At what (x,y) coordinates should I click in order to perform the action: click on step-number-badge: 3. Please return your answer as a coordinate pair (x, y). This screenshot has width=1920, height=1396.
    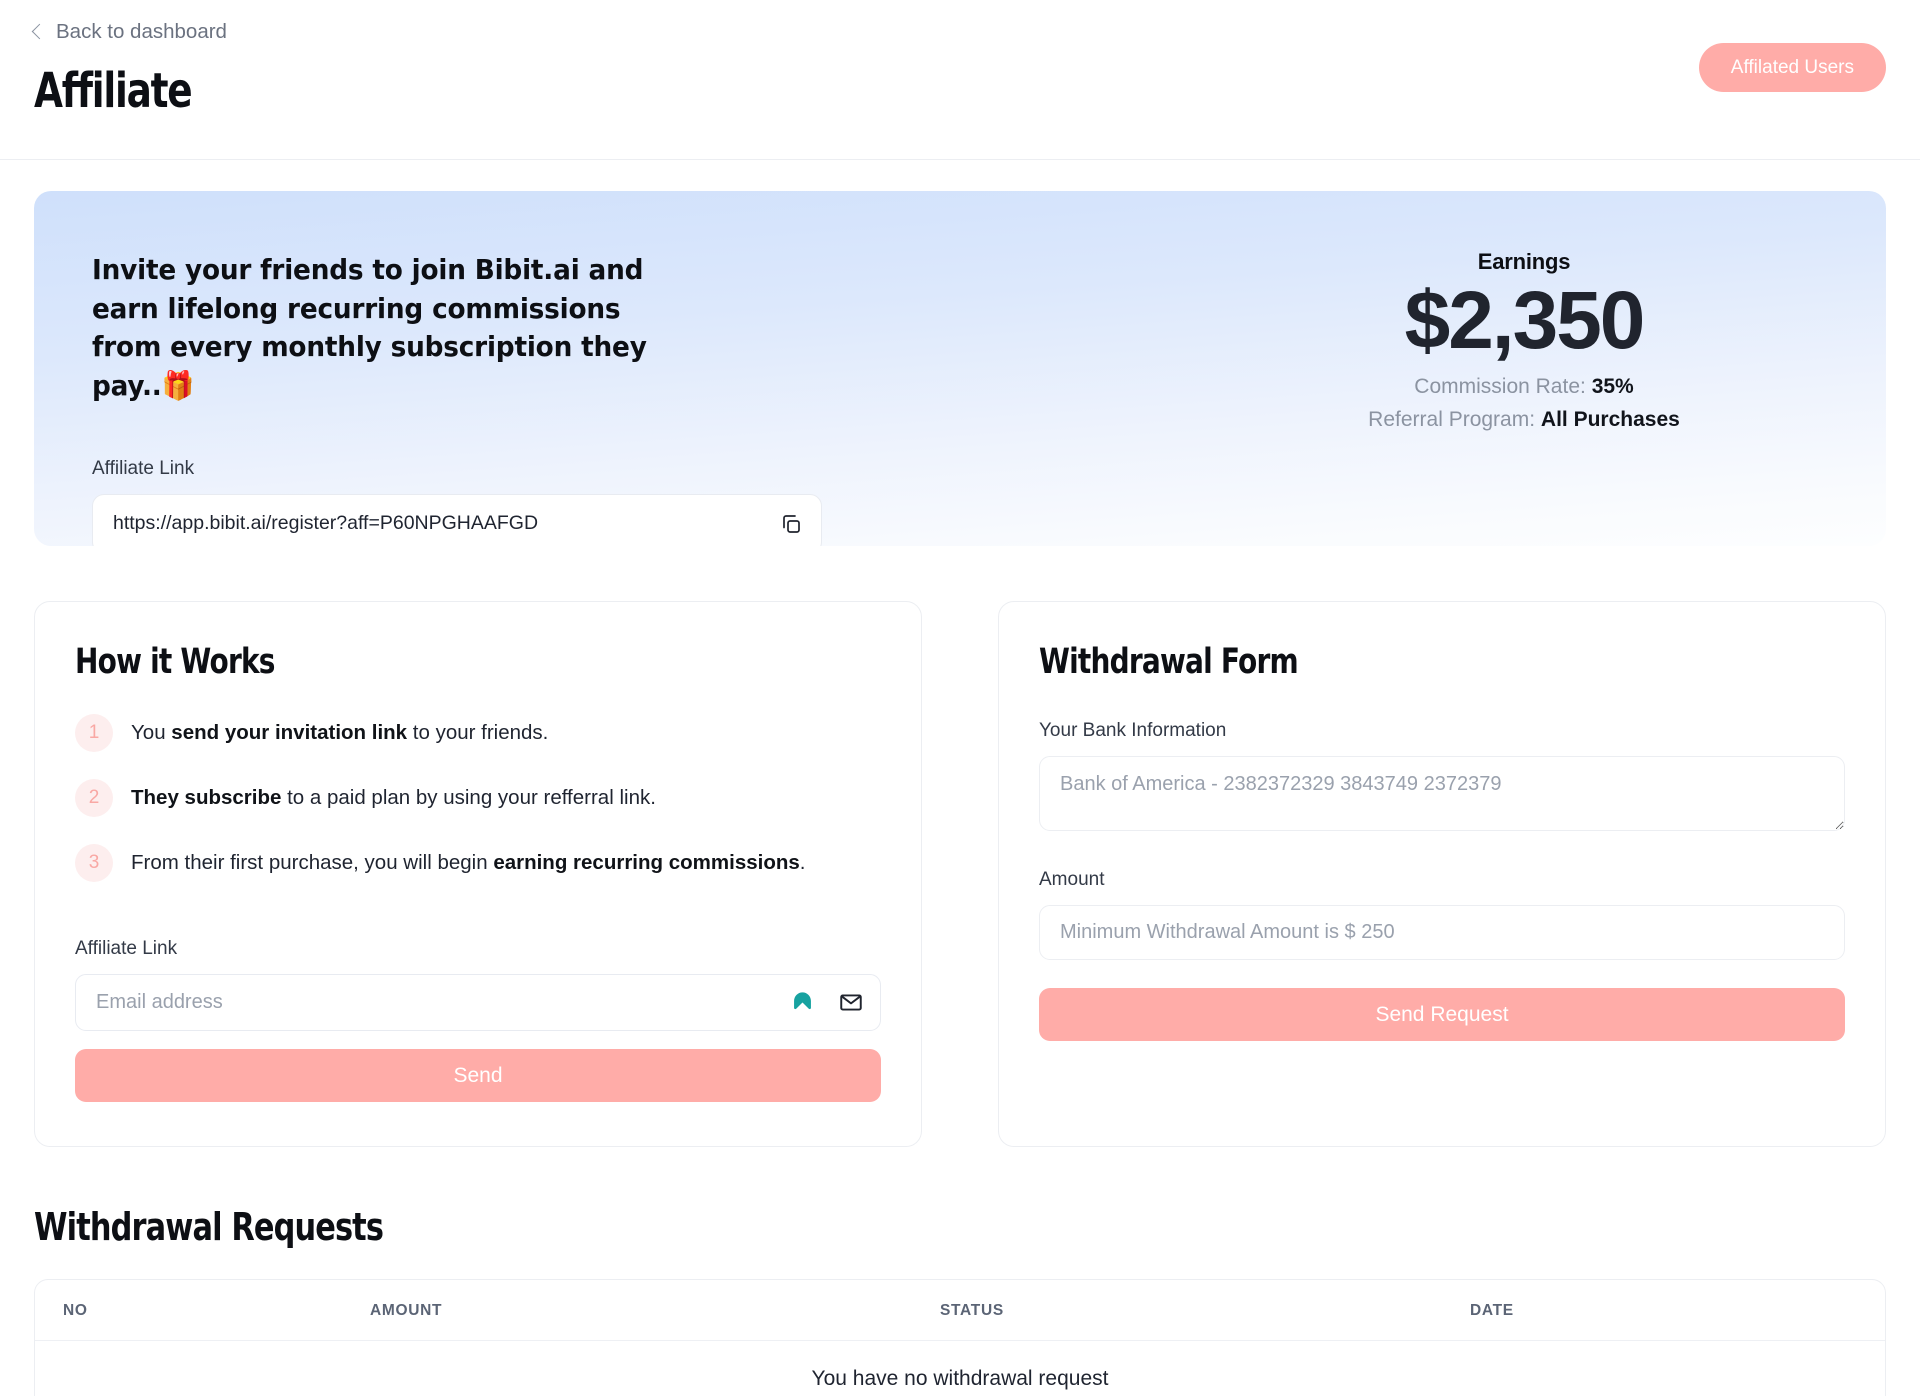
    Looking at the image, I should click on (94, 863).